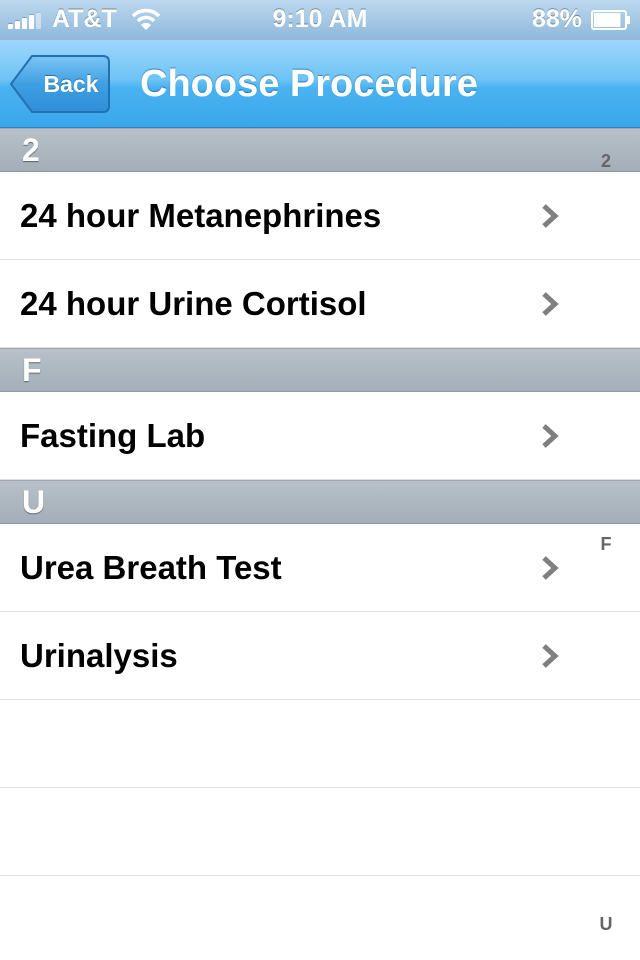 This screenshot has height=960, width=640. Describe the element at coordinates (113, 435) in the screenshot. I see `list-item-label: Fasting Lab` at that location.